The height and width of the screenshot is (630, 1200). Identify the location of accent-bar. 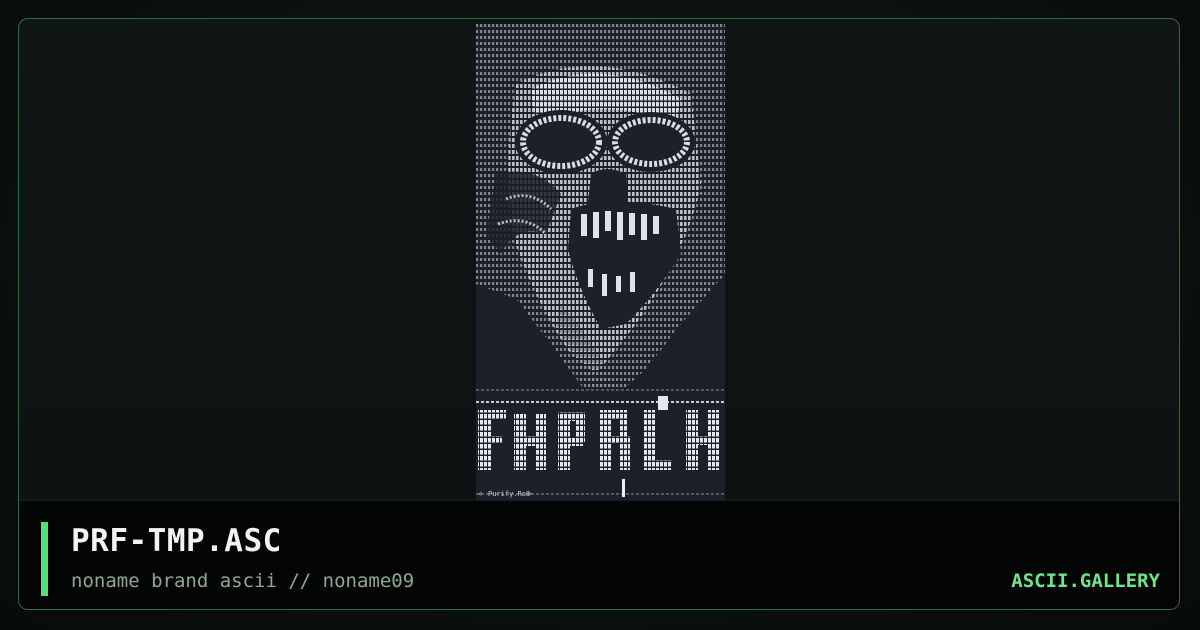
(44, 559).